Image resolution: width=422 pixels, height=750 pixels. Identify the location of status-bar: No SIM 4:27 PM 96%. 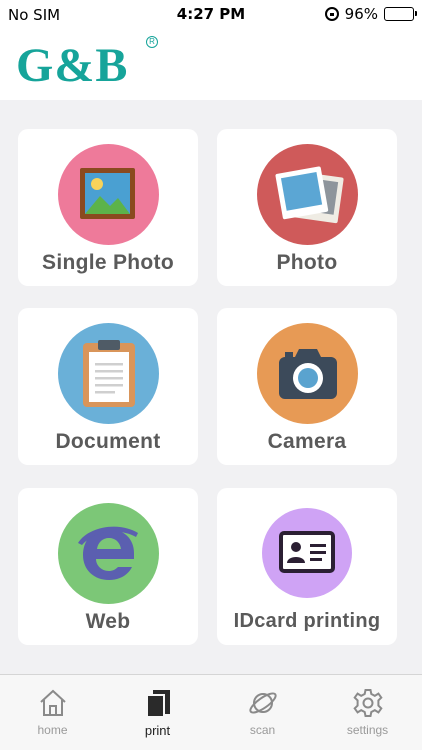
(211, 15).